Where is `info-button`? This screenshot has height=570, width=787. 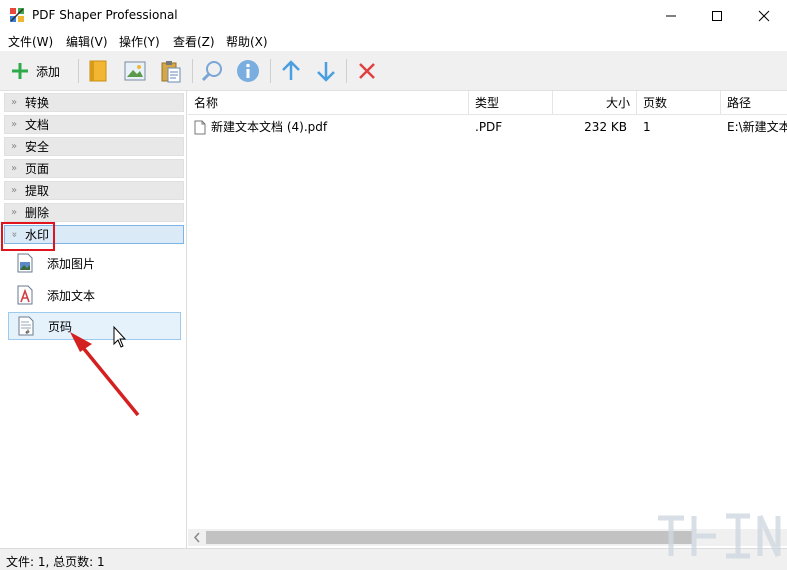
info-button is located at coordinates (248, 71).